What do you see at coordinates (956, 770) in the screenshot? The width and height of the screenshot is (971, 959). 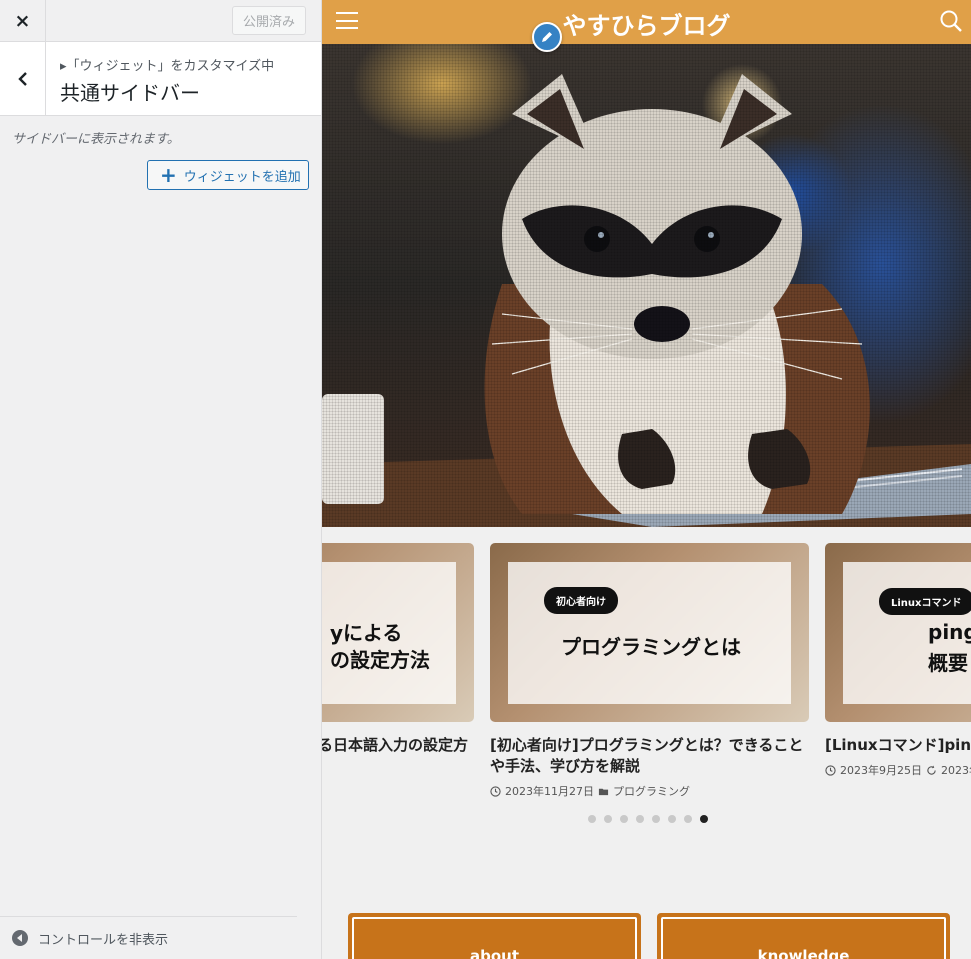 I see `post-updated: 2023年` at bounding box center [956, 770].